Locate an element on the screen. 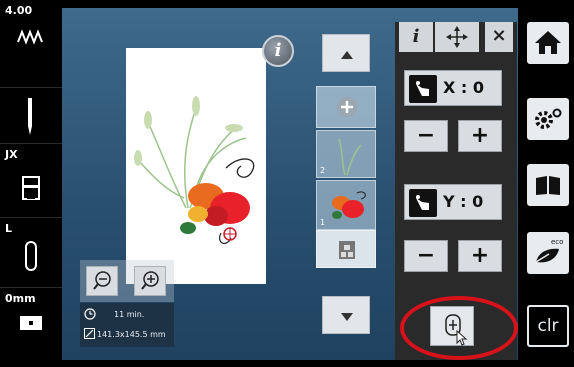 This screenshot has height=367, width=574. design-status-panel: 11 min. 141.3x145.5 mm is located at coordinates (127, 325).